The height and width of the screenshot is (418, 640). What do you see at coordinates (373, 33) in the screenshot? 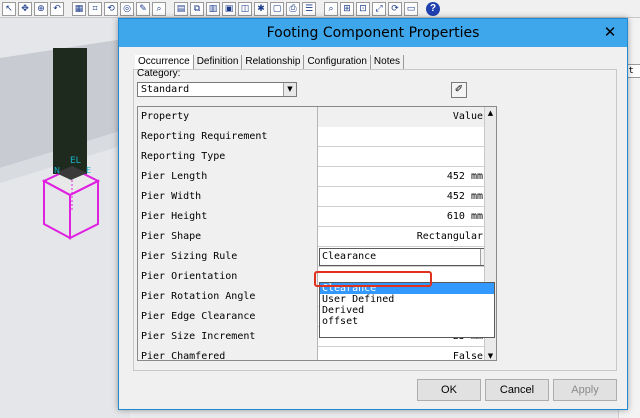
I see `dialog-title: Footing Component Properties` at bounding box center [373, 33].